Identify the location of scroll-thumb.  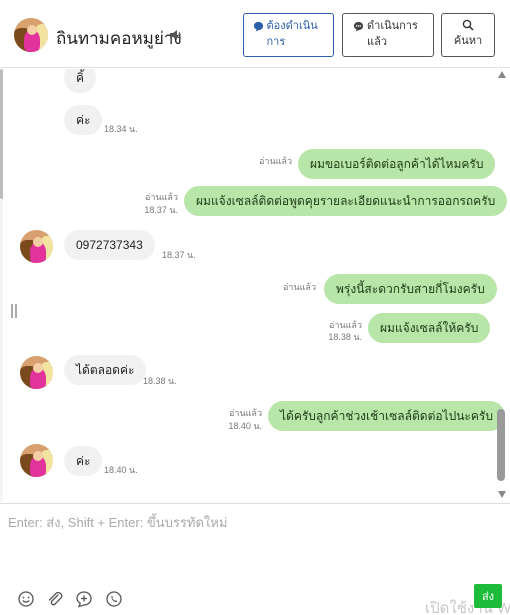
(501, 445).